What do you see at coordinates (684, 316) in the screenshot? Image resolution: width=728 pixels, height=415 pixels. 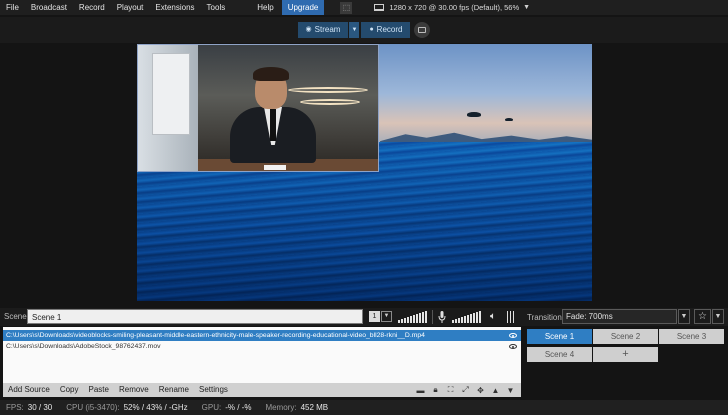 I see `transition-dropdown-icon: ▼` at bounding box center [684, 316].